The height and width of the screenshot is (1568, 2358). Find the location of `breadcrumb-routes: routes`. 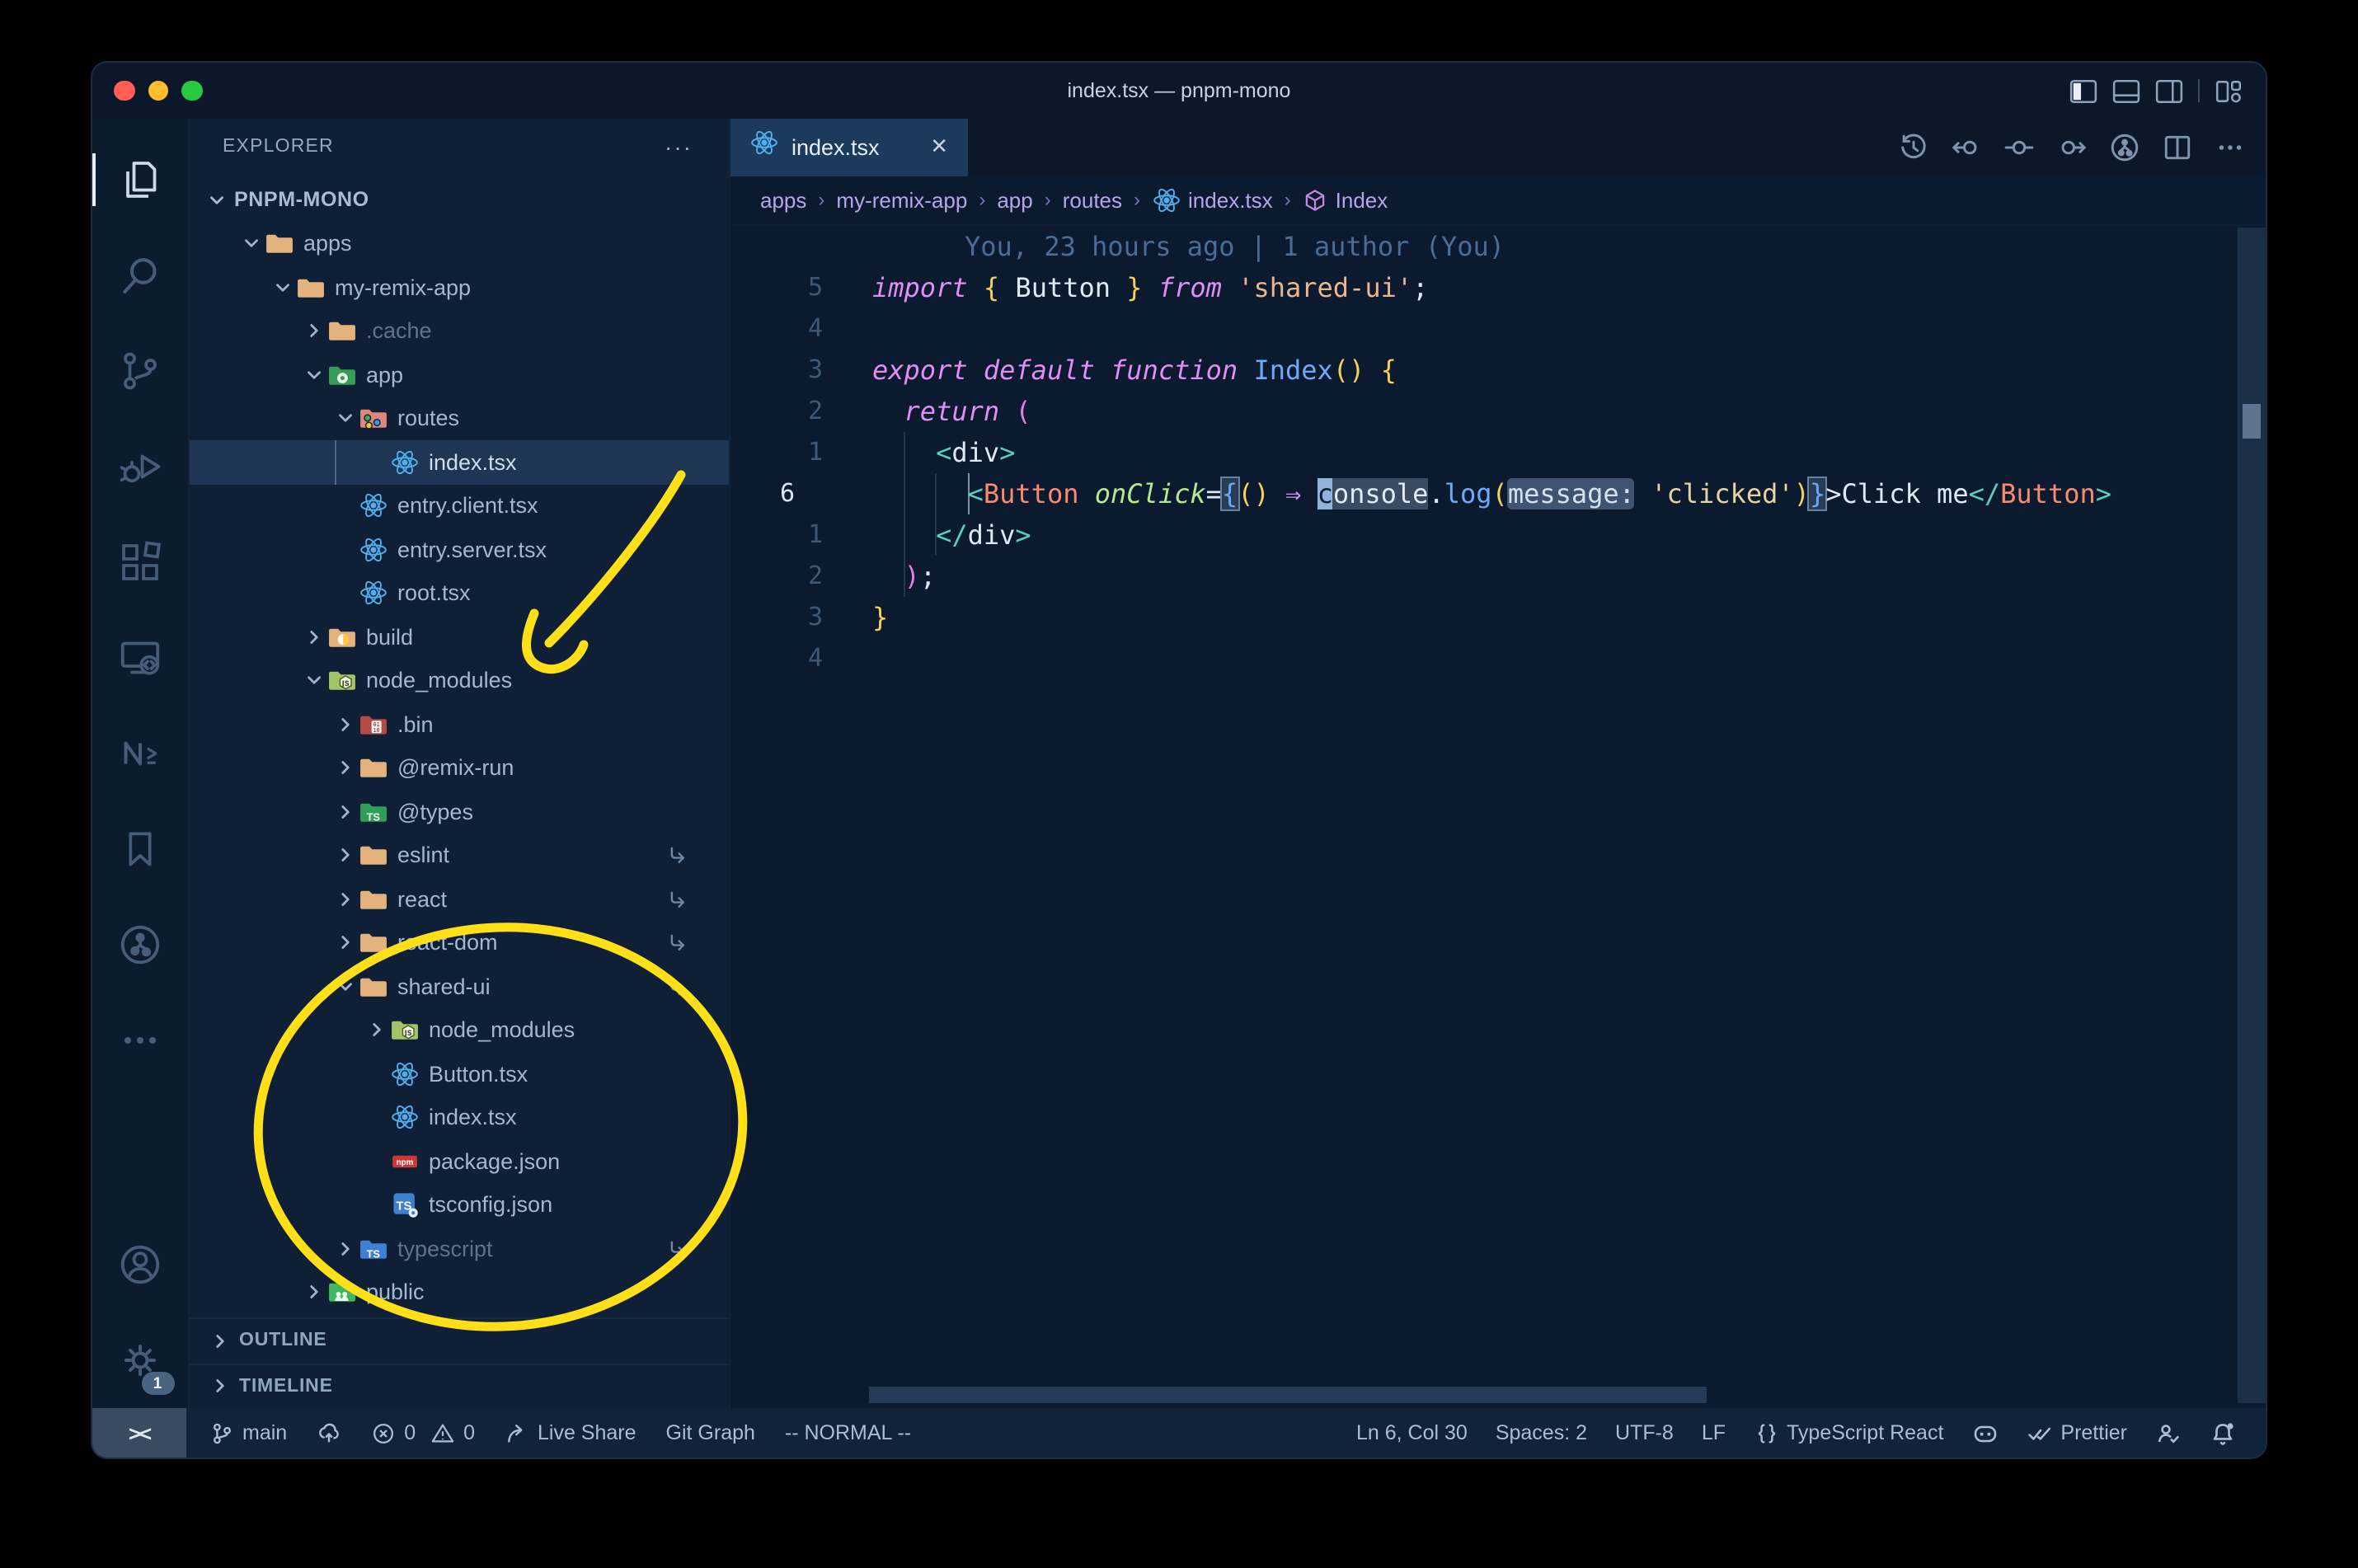

breadcrumb-routes: routes is located at coordinates (1092, 200).